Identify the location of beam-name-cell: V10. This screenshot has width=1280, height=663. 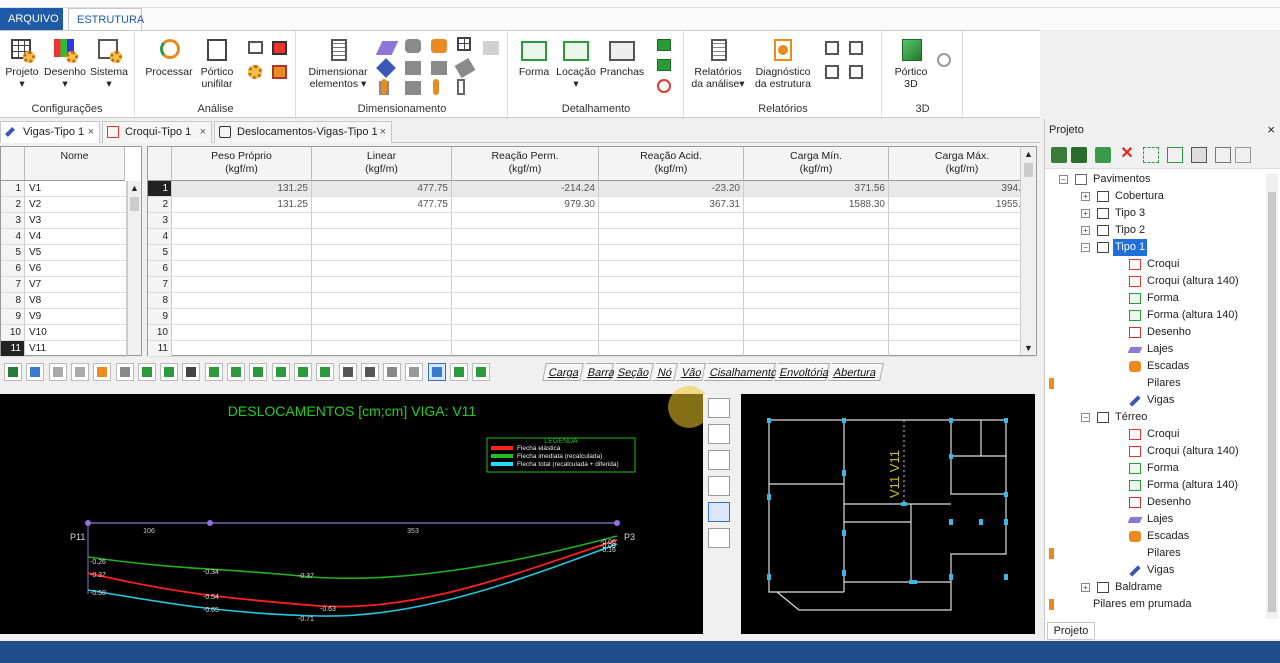
(76, 333).